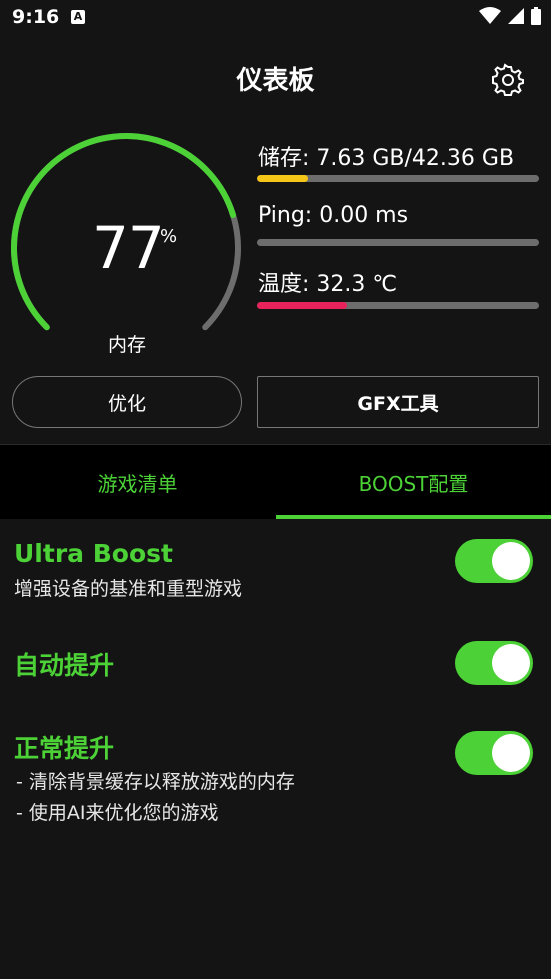 The height and width of the screenshot is (979, 551). Describe the element at coordinates (413, 482) in the screenshot. I see `tab-boost-config: BOOST配置` at that location.